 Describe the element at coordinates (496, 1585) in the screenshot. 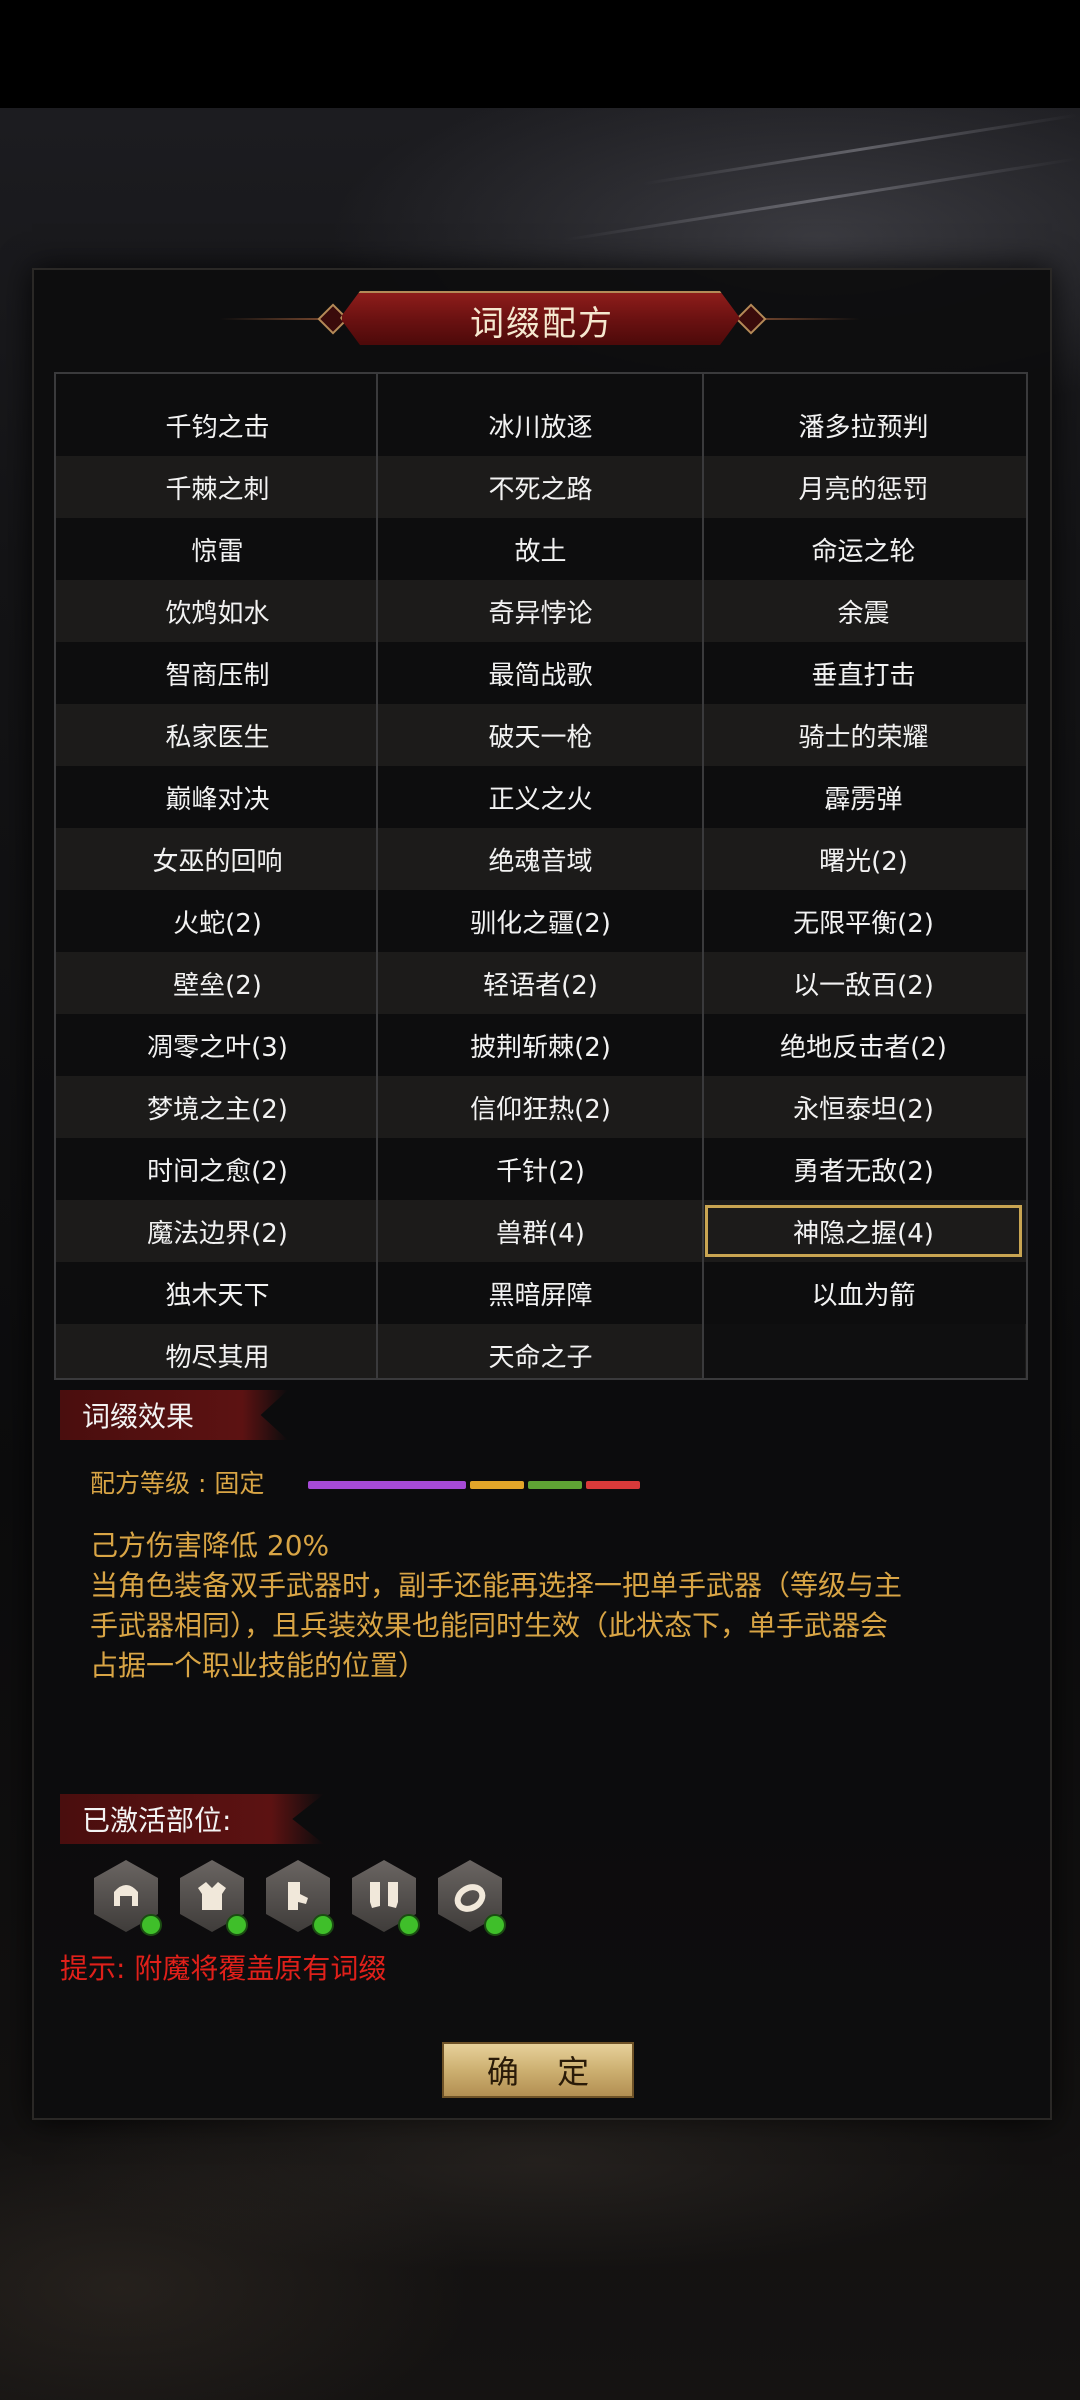

I see `effect-line: 当角色装备双手武器时，副手还能再选择一把单手武器（等级与主` at that location.